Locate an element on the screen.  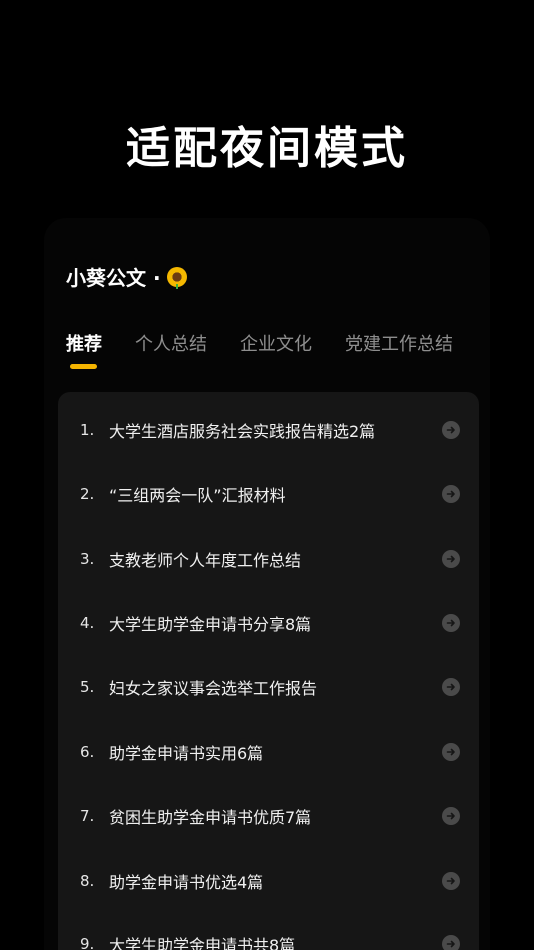
list-item-title: 贫困生助学金申请书优质7篇 is located at coordinates (210, 817).